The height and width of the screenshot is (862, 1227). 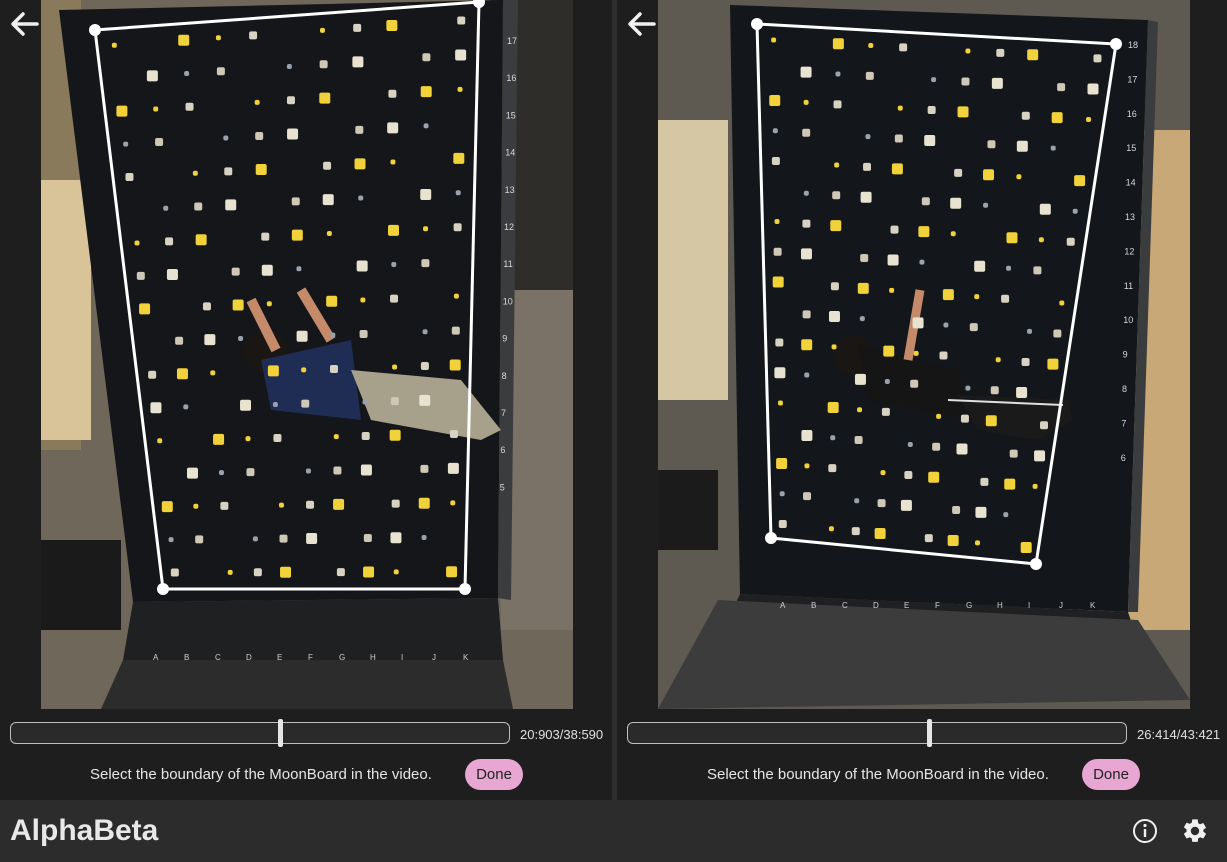 What do you see at coordinates (218, 657) in the screenshot?
I see `column-letter-label: C` at bounding box center [218, 657].